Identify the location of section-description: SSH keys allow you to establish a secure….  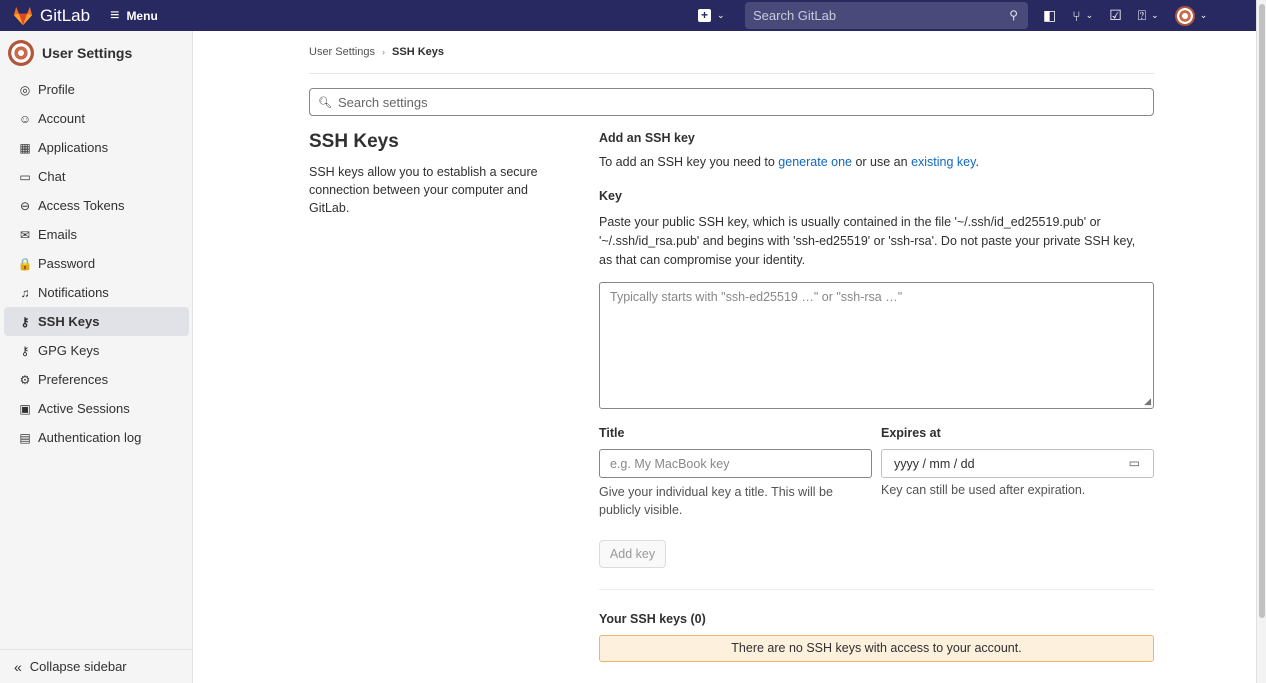
(423, 190).